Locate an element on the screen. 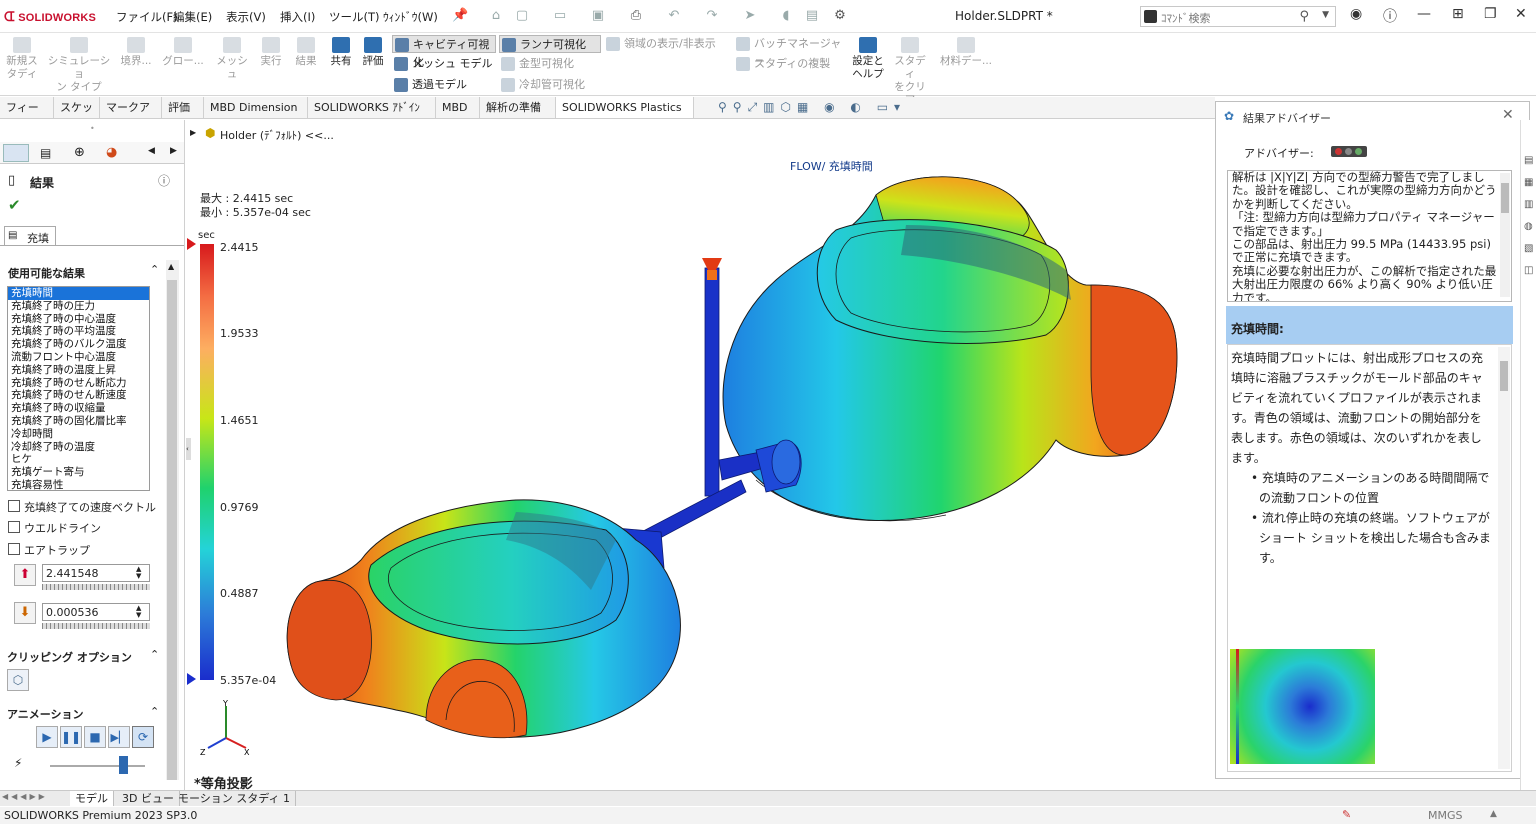 This screenshot has height=824, width=1536. axis-triad-icon: Y X Z is located at coordinates (226, 728).